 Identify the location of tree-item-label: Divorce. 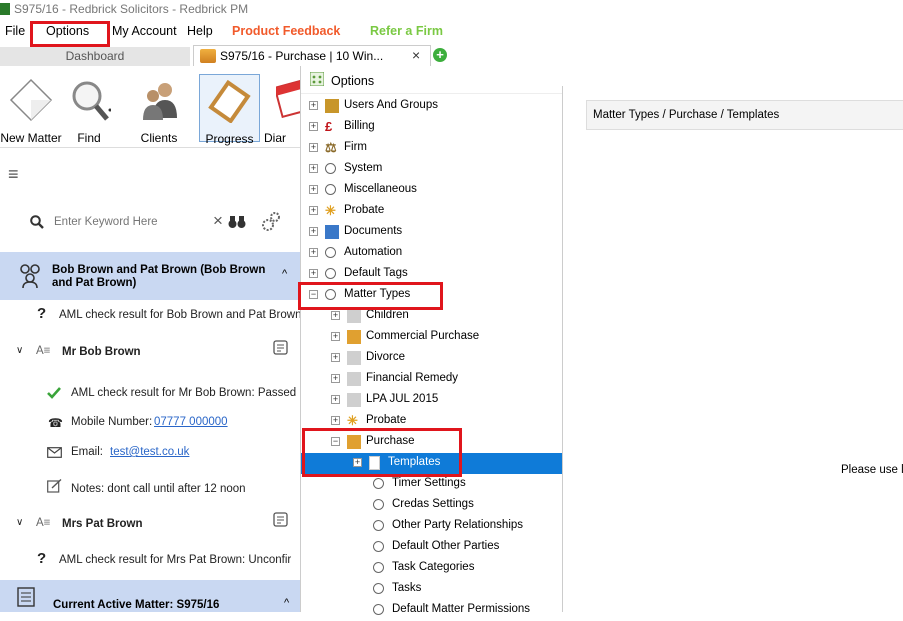
(385, 357).